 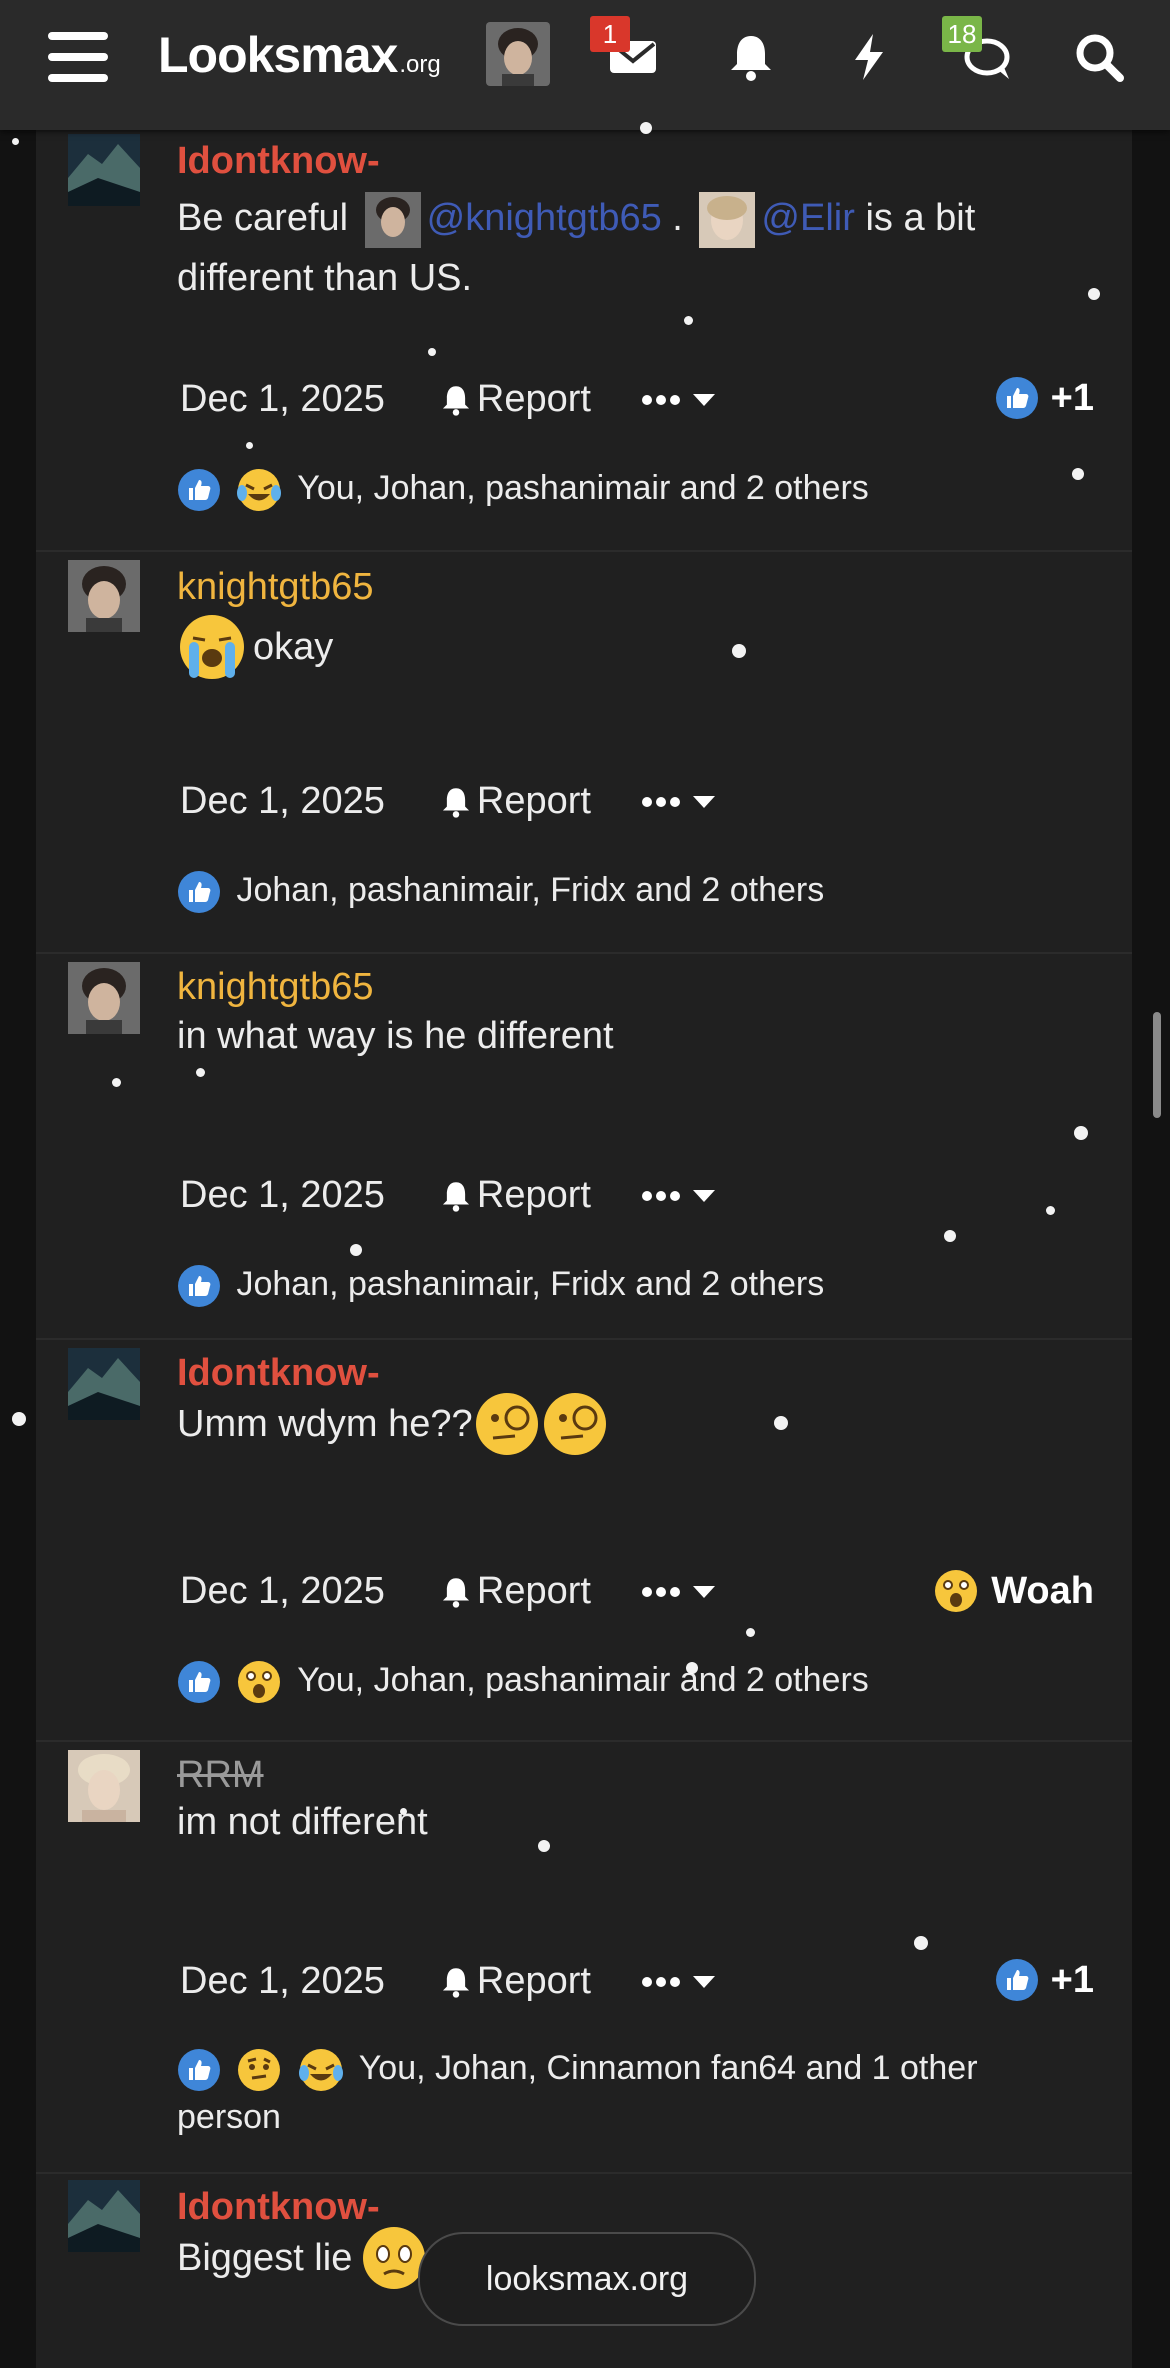 I want to click on menu-icon, so click(x=78, y=57).